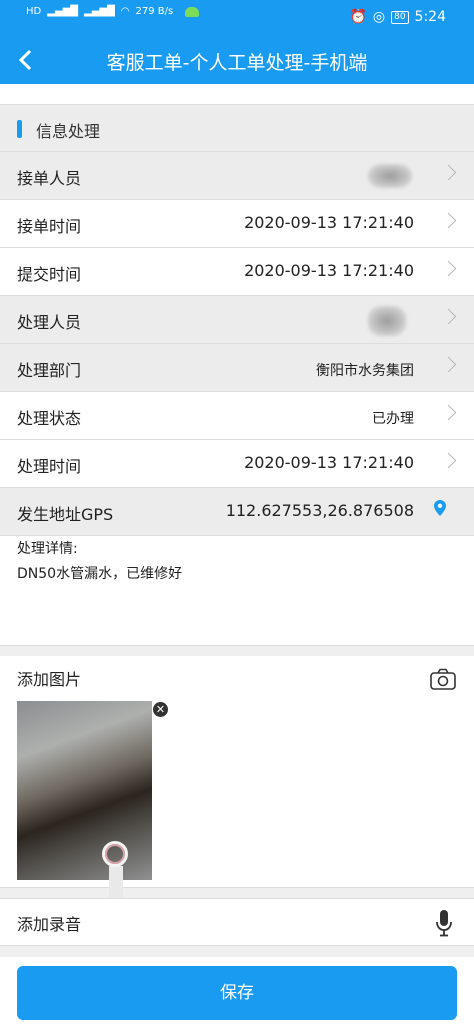 The image size is (474, 1027). I want to click on row-label: 处理人员, so click(49, 322).